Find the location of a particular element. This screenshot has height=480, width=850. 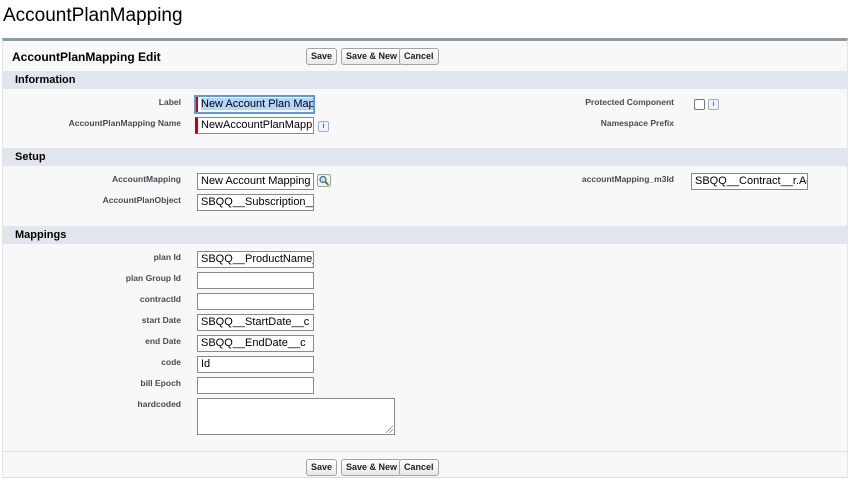

start-date-input: SBQQ__StartDate__c is located at coordinates (255, 322).